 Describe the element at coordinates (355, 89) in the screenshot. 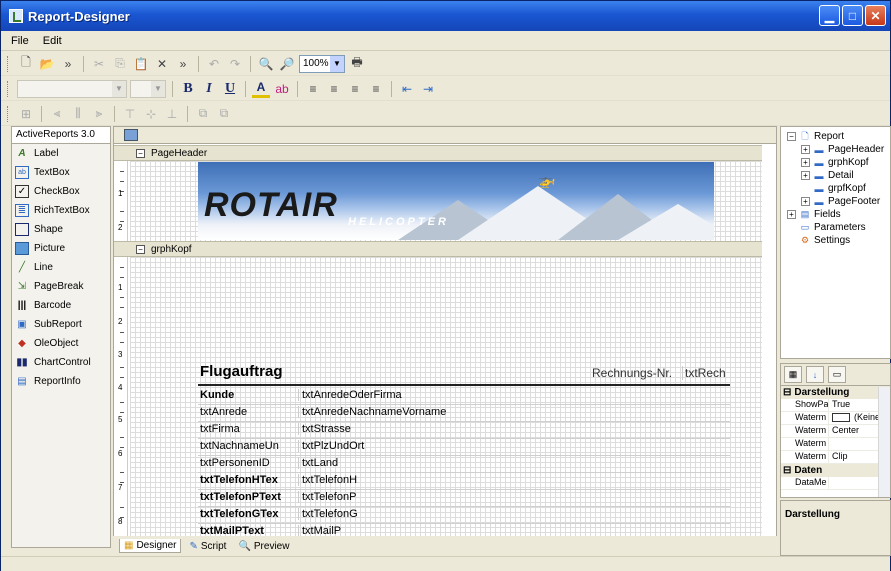

I see `align-right-icon: ≡` at that location.